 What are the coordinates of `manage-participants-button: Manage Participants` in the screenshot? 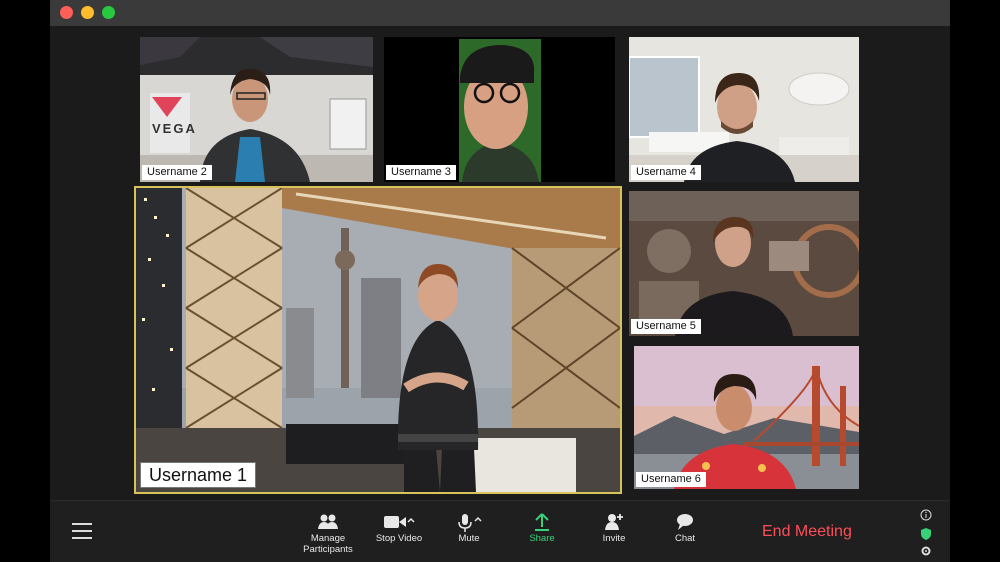 It's located at (328, 535).